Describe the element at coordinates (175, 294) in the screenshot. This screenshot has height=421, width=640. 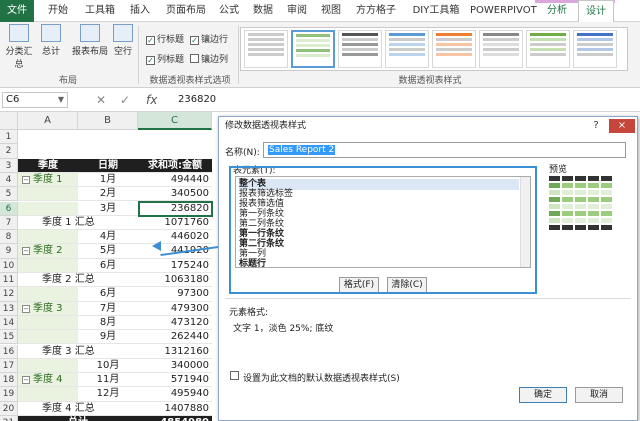
I see `amount-cell: 97300` at that location.